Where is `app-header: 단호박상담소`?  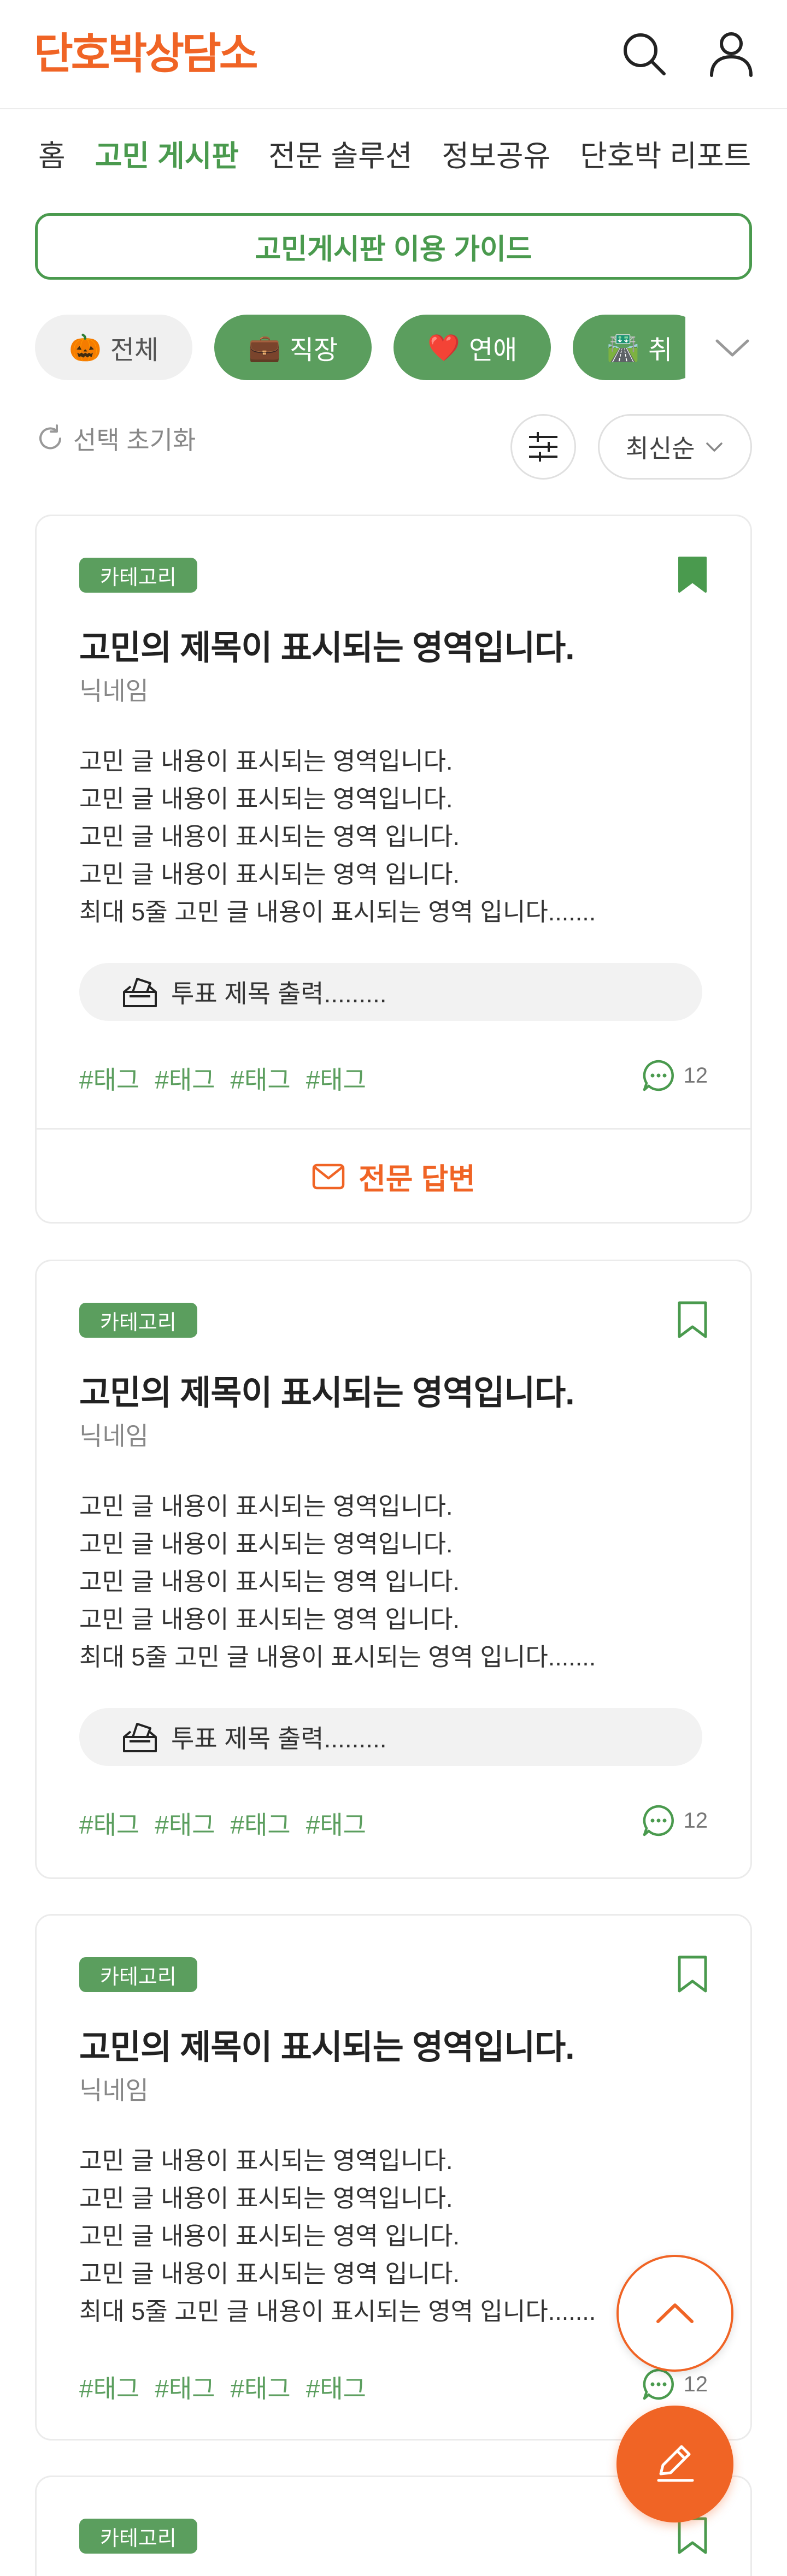 app-header: 단호박상담소 is located at coordinates (393, 54).